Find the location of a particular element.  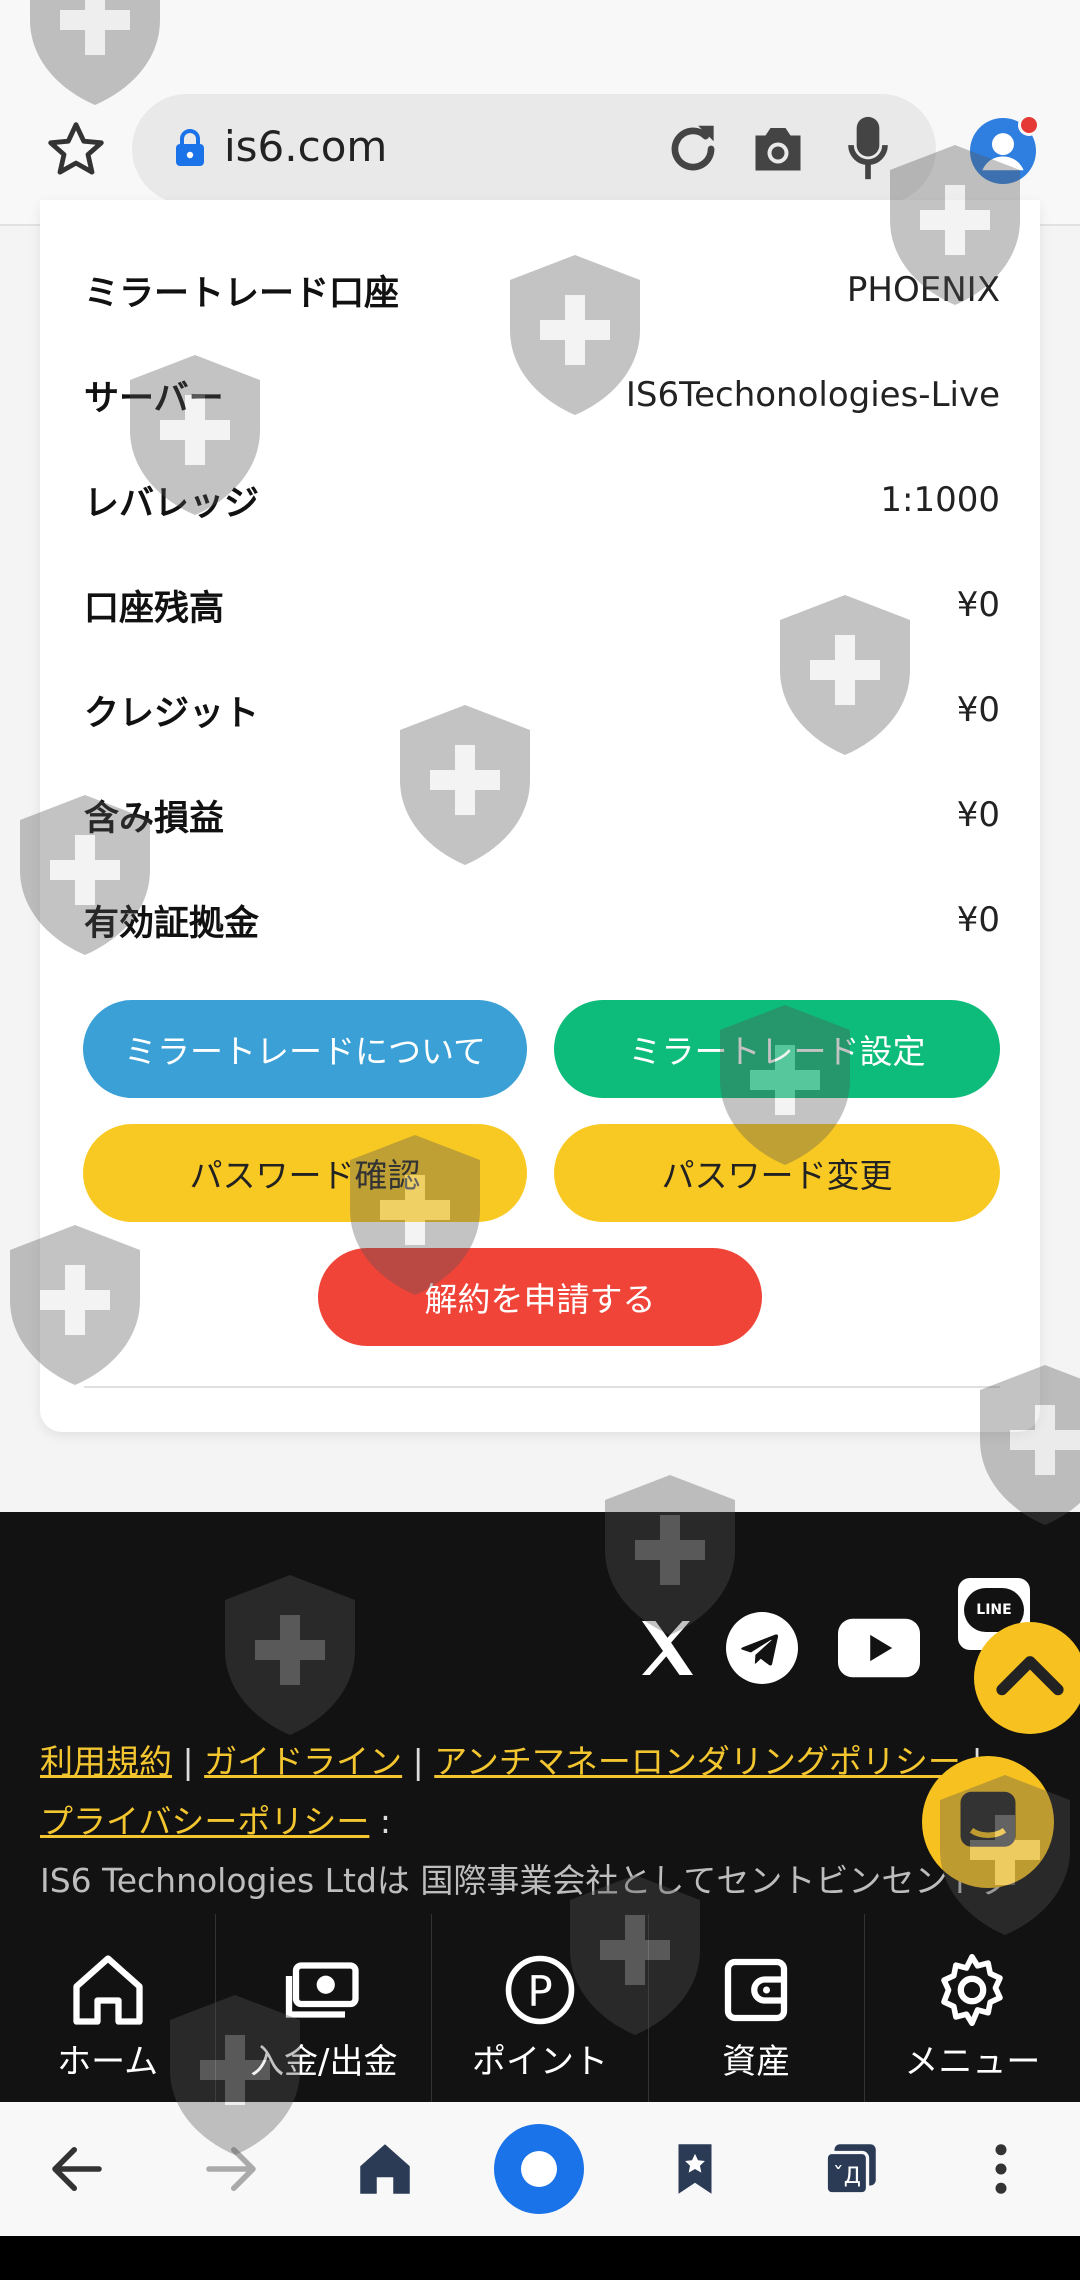

link-colon: : is located at coordinates (380, 1821).